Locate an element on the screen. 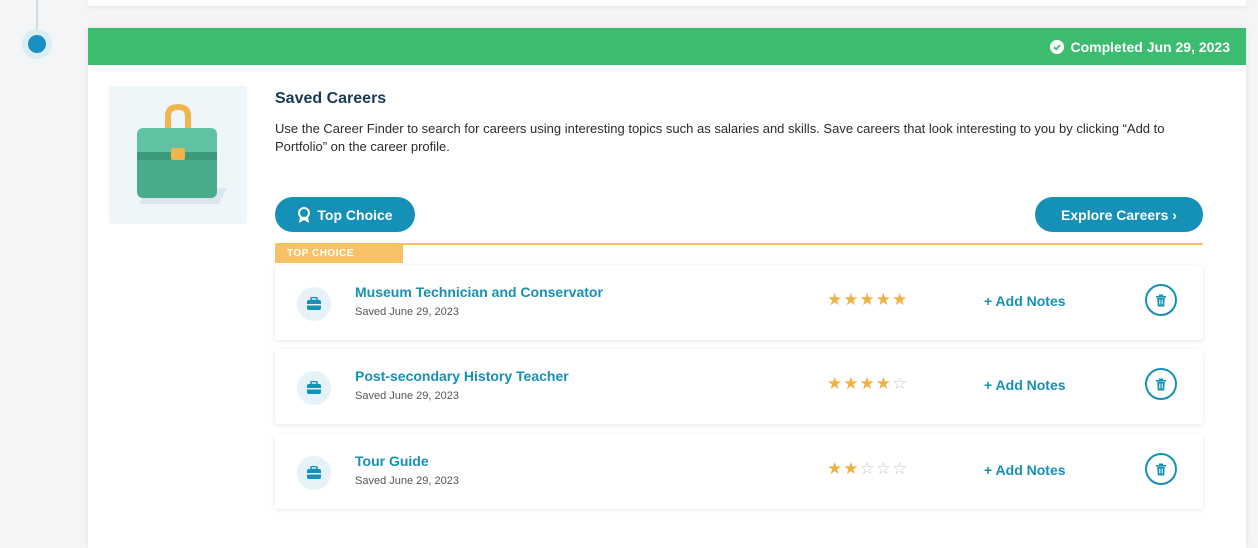 The height and width of the screenshot is (548, 1258). top-choice-button: Top Choice is located at coordinates (345, 214).